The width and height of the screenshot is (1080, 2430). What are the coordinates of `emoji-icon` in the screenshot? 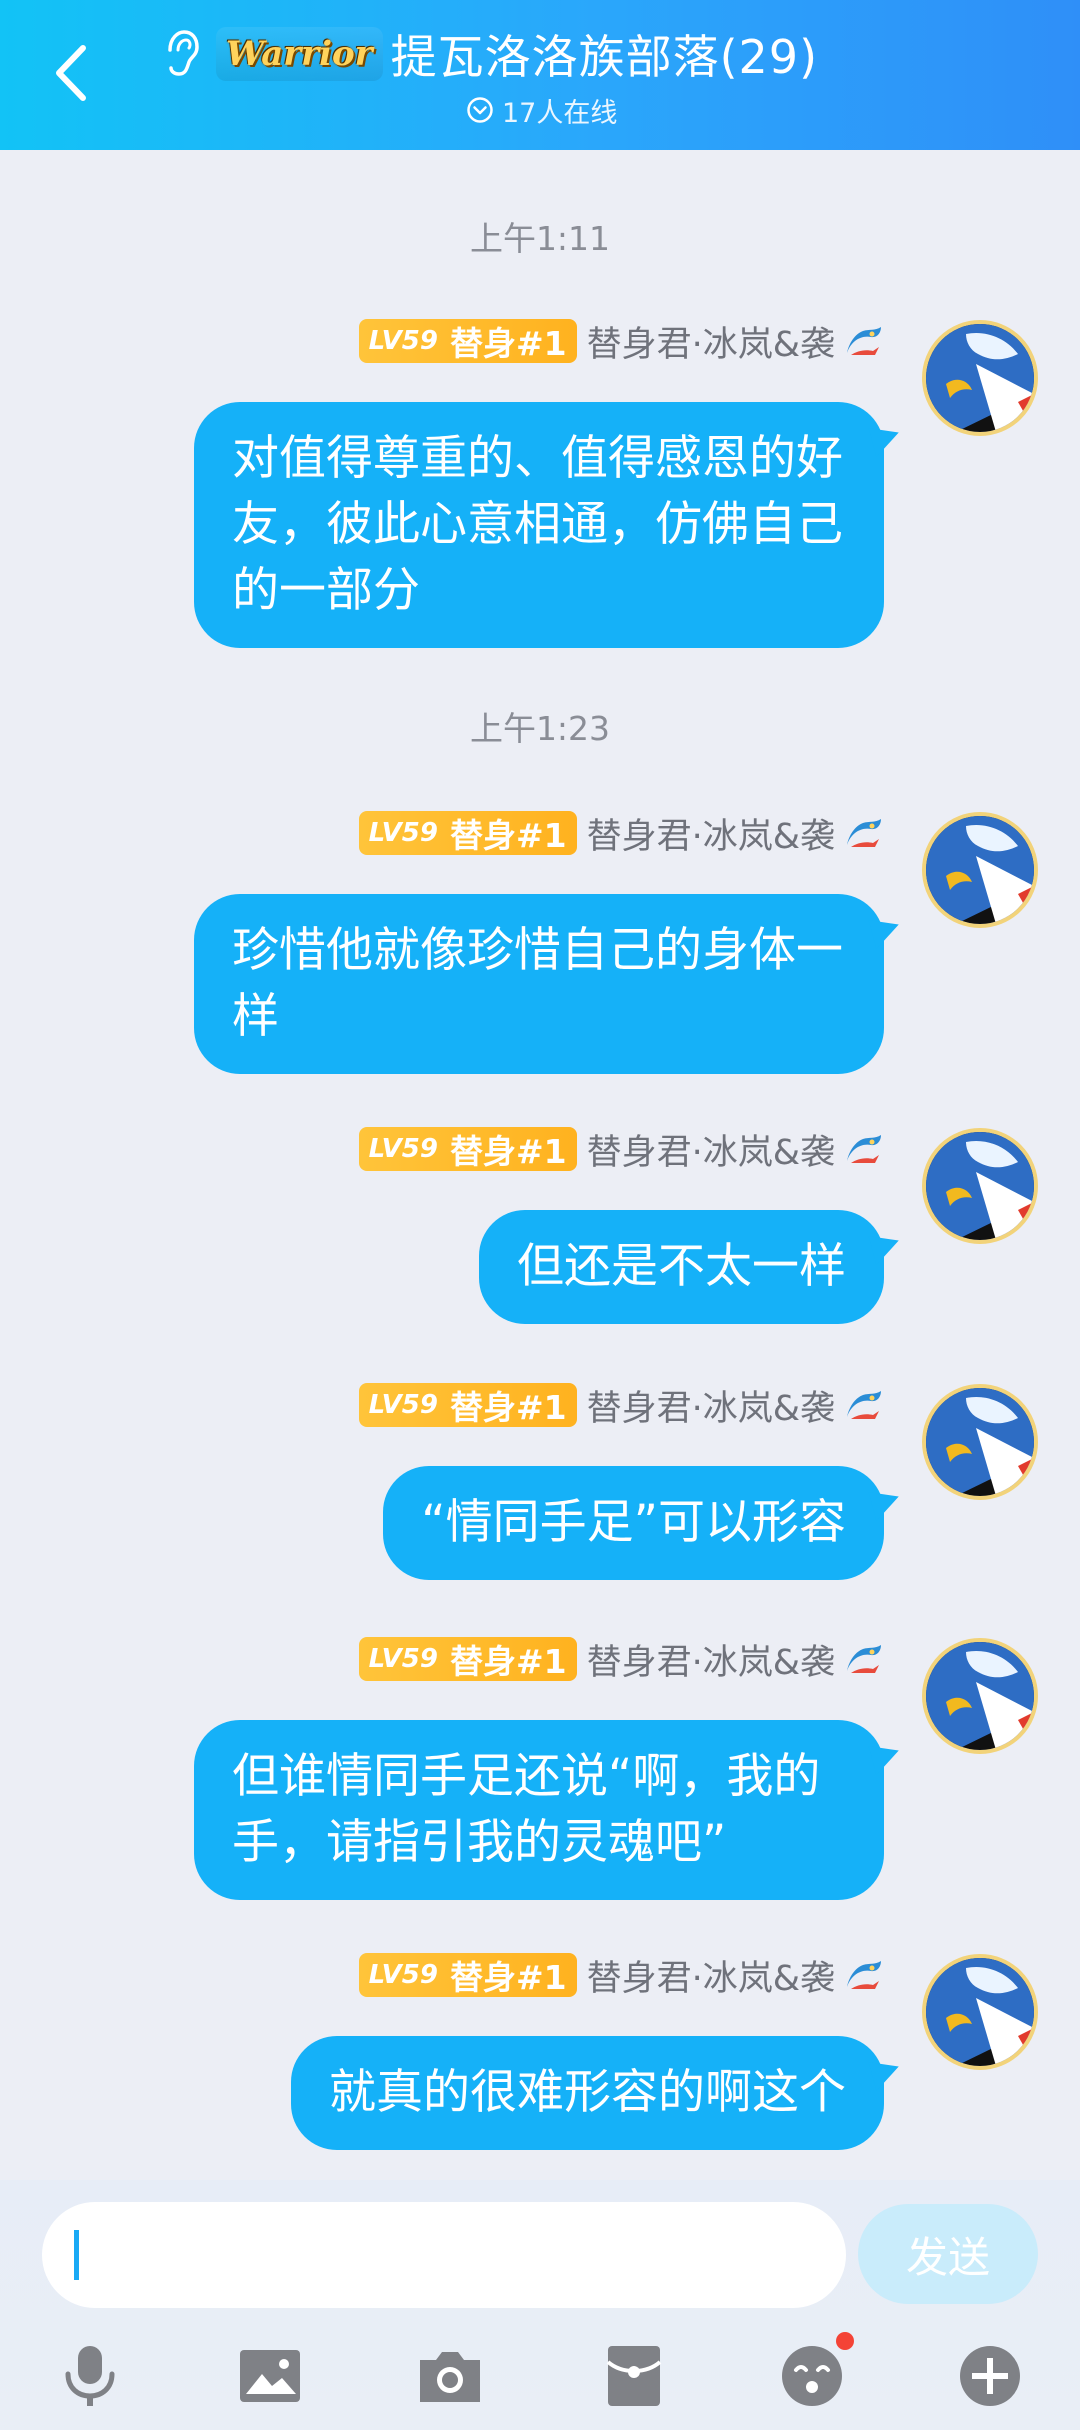 It's located at (812, 2376).